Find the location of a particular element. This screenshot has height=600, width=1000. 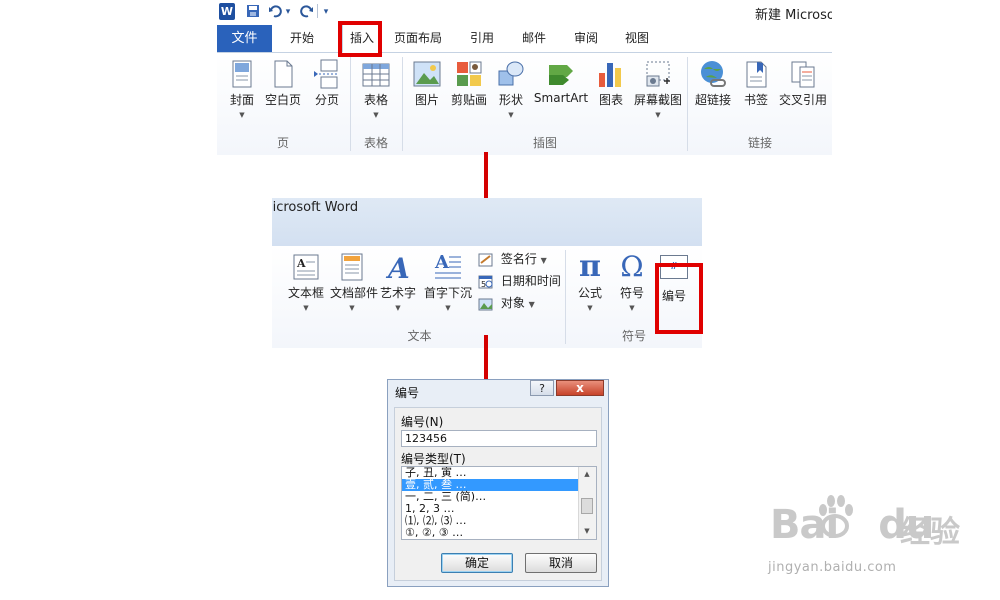

cross-reference-icon is located at coordinates (803, 74).